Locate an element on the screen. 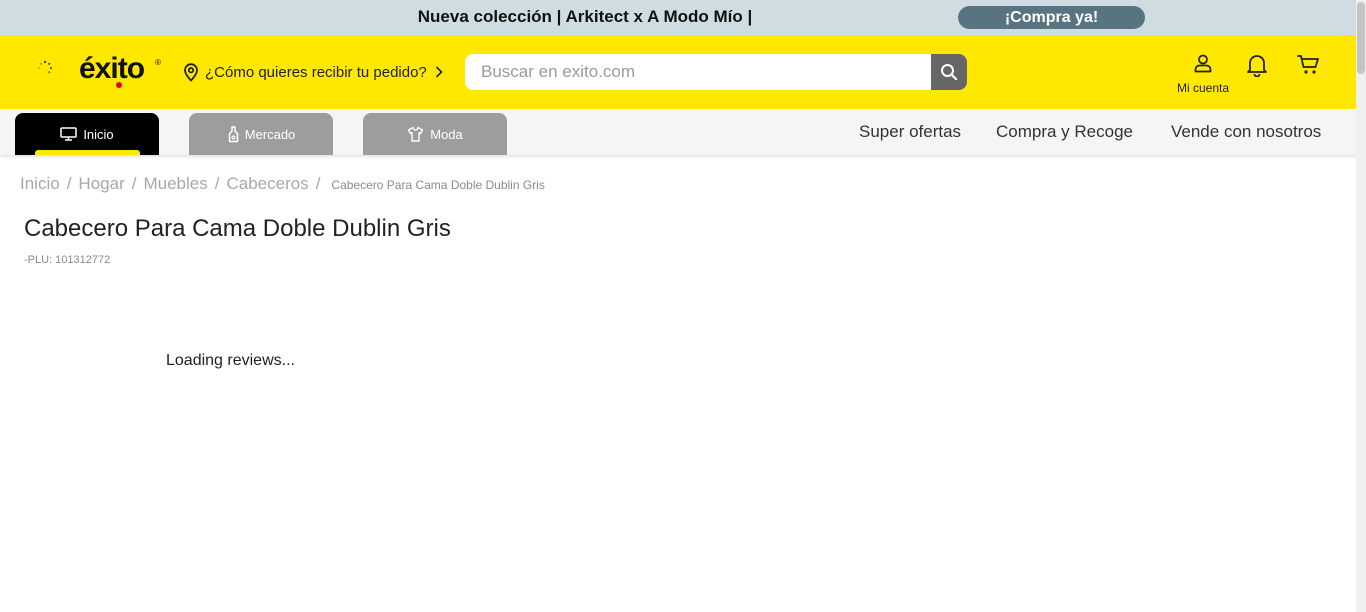 The width and height of the screenshot is (1366, 612). chevron-right-icon is located at coordinates (439, 72).